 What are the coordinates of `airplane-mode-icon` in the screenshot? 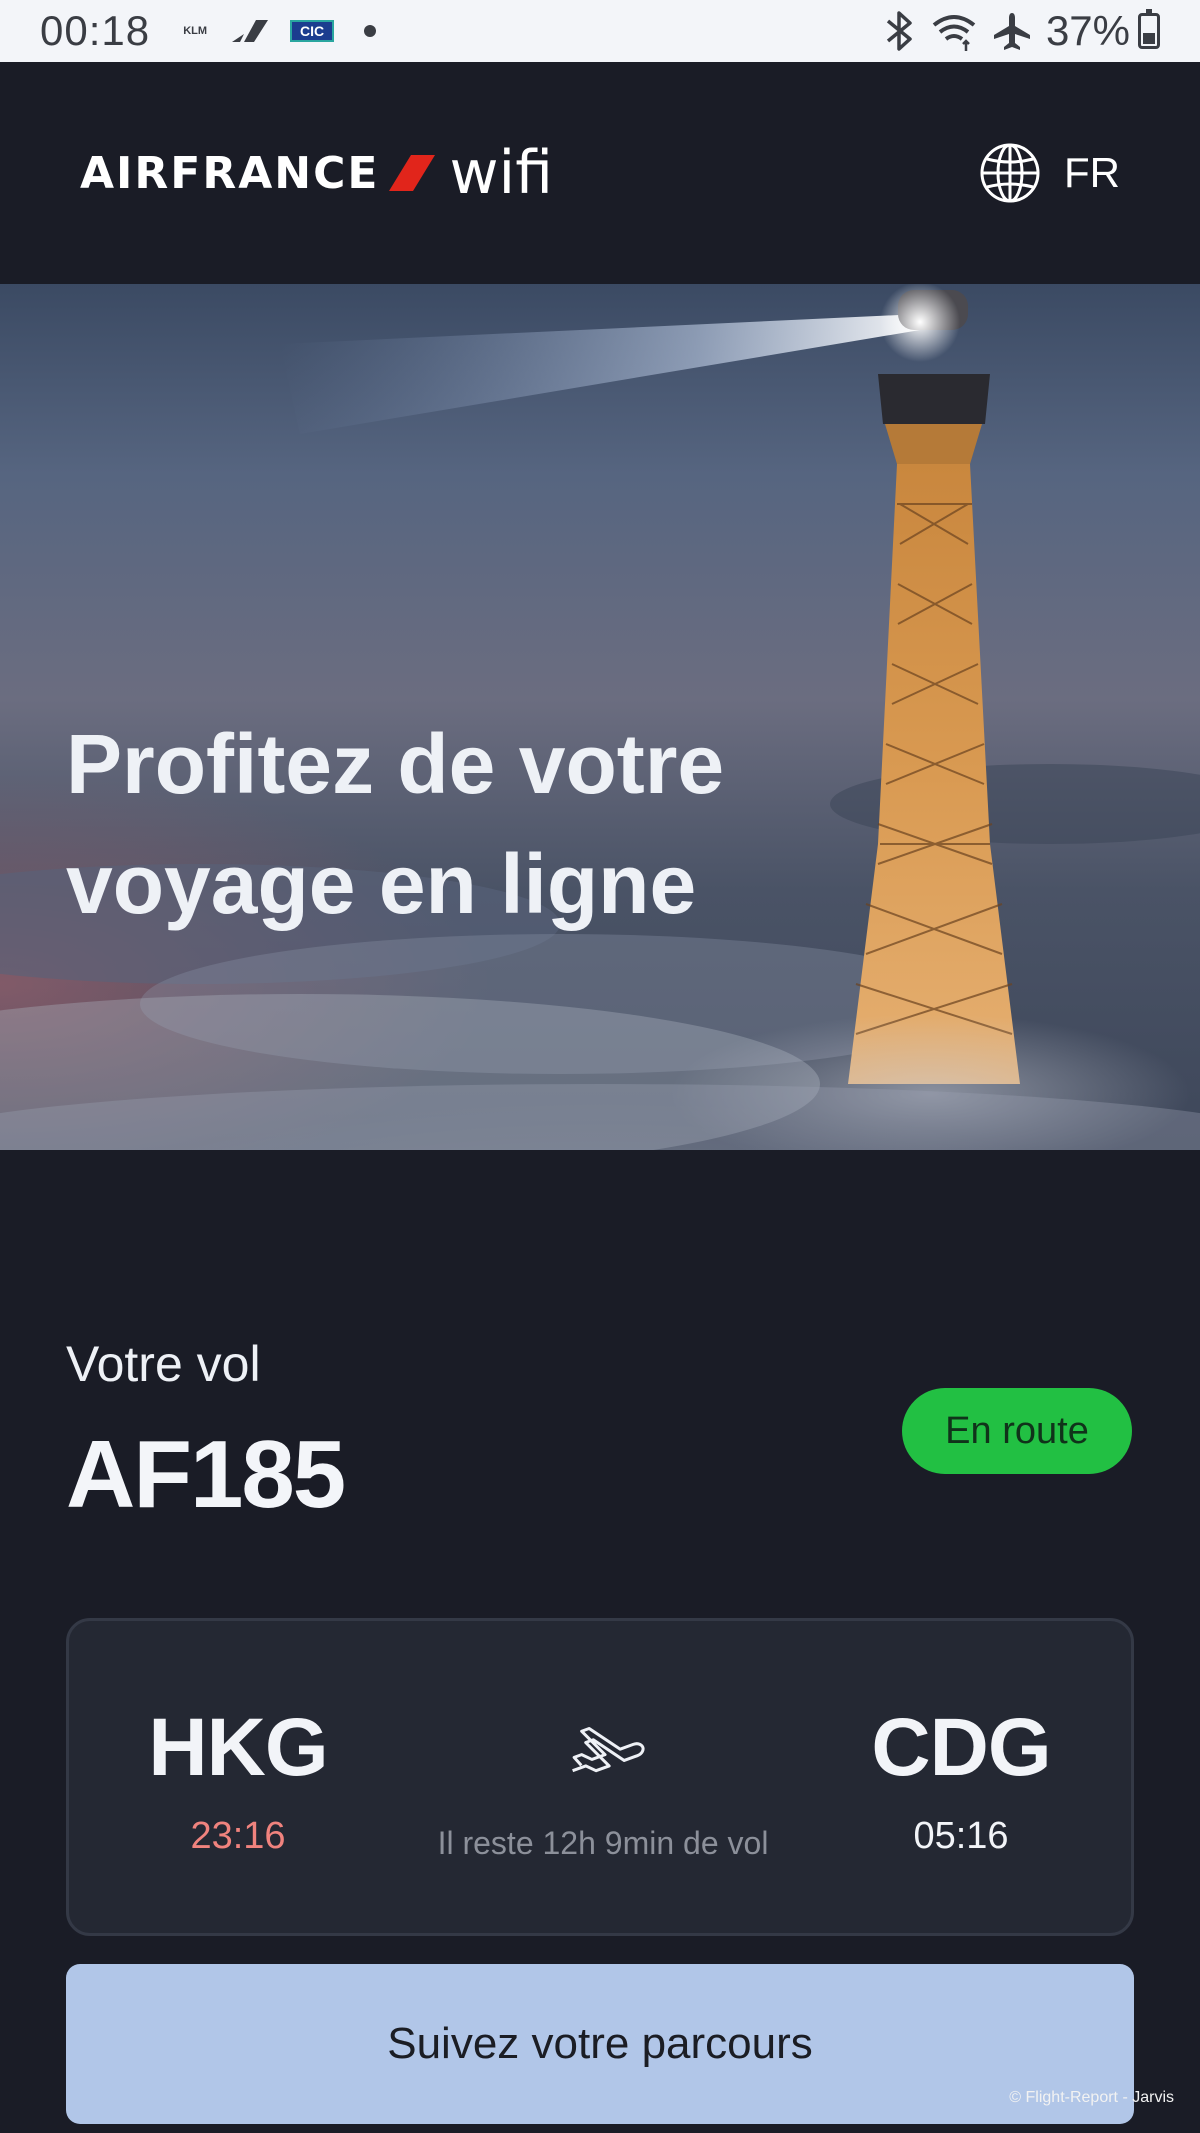 It's located at (1012, 31).